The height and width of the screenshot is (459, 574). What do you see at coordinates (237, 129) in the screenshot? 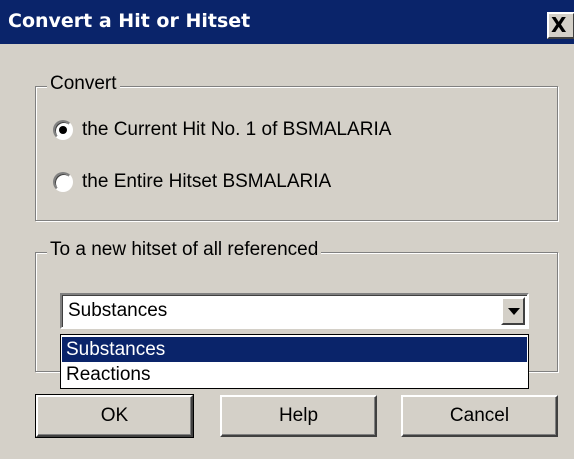
I see `radio-current-hit-label: the Current Hit No. 1 of BSMALARIA` at bounding box center [237, 129].